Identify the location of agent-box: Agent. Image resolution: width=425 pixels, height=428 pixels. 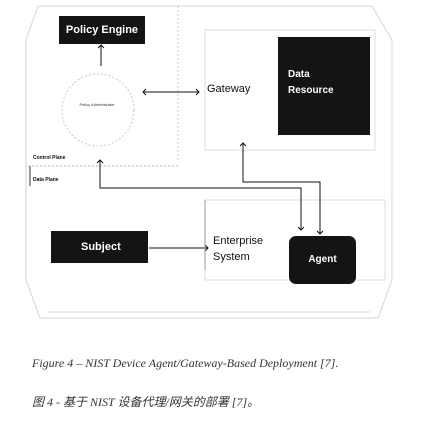
(322, 260).